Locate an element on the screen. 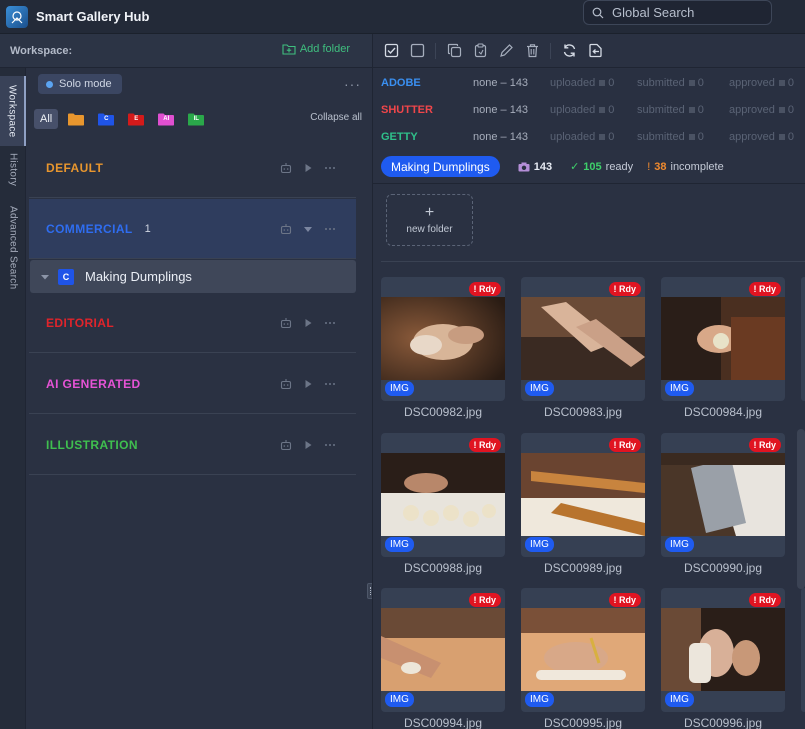  delete-button is located at coordinates (532, 51).